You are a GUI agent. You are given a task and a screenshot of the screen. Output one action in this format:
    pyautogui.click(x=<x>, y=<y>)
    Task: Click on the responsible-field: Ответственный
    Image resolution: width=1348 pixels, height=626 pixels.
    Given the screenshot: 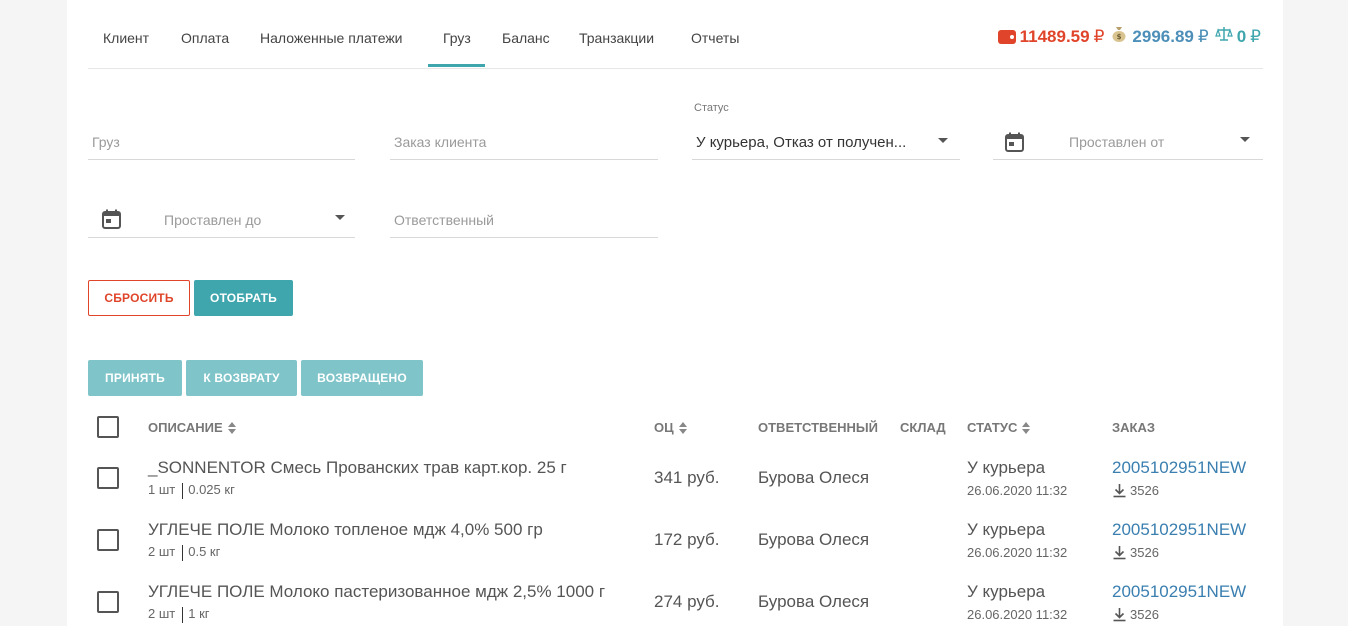 What is the action you would take?
    pyautogui.click(x=524, y=211)
    